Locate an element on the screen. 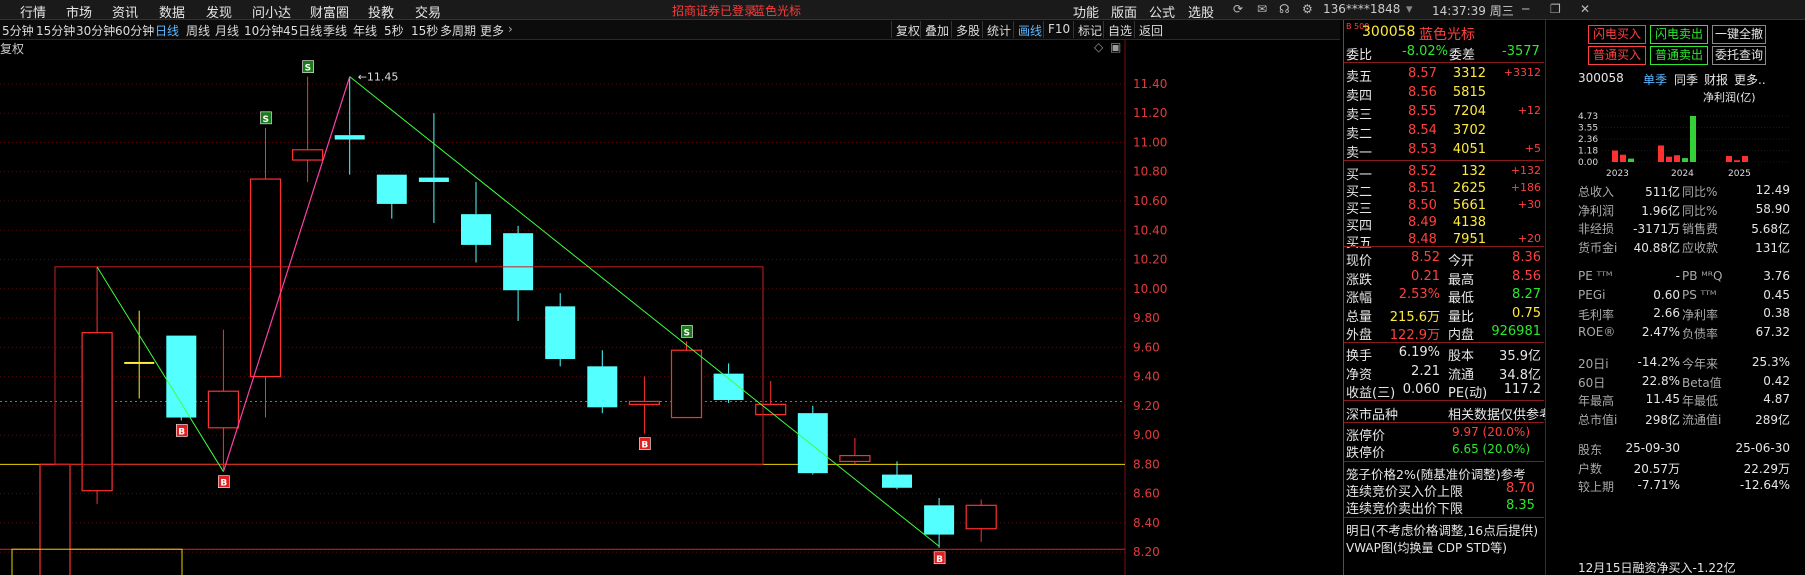  ask-row: 卖四 8.56 5815 is located at coordinates (1444, 94).